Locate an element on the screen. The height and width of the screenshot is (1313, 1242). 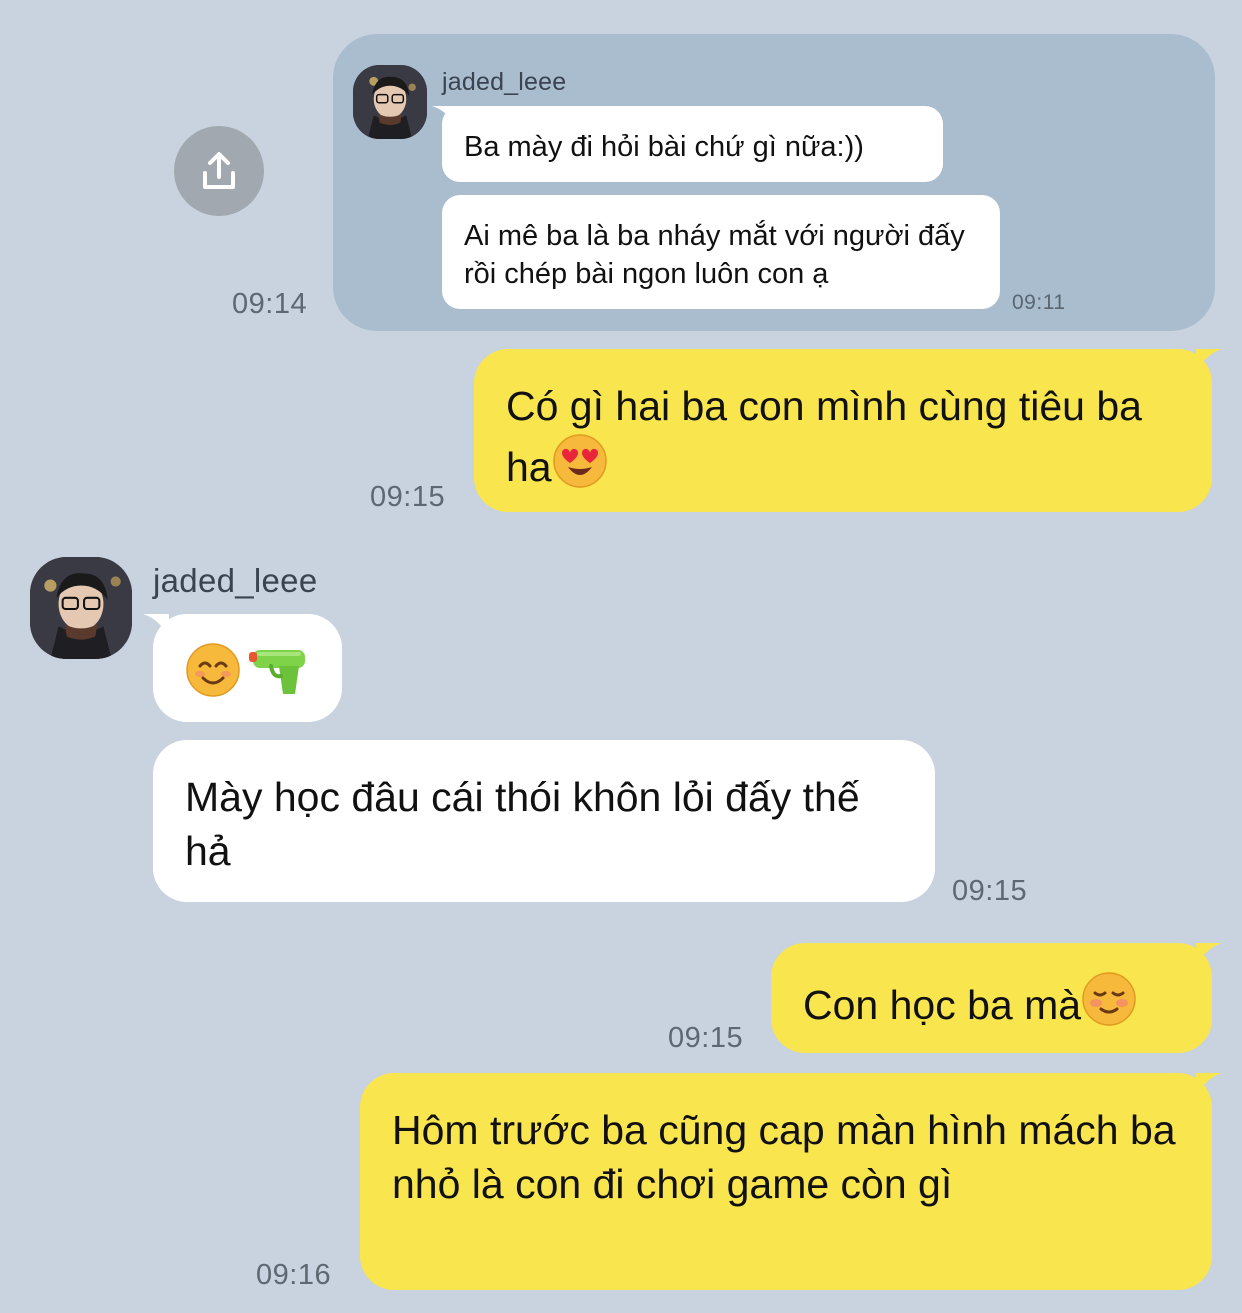
forward-sent-time: 09:14 is located at coordinates (270, 304).